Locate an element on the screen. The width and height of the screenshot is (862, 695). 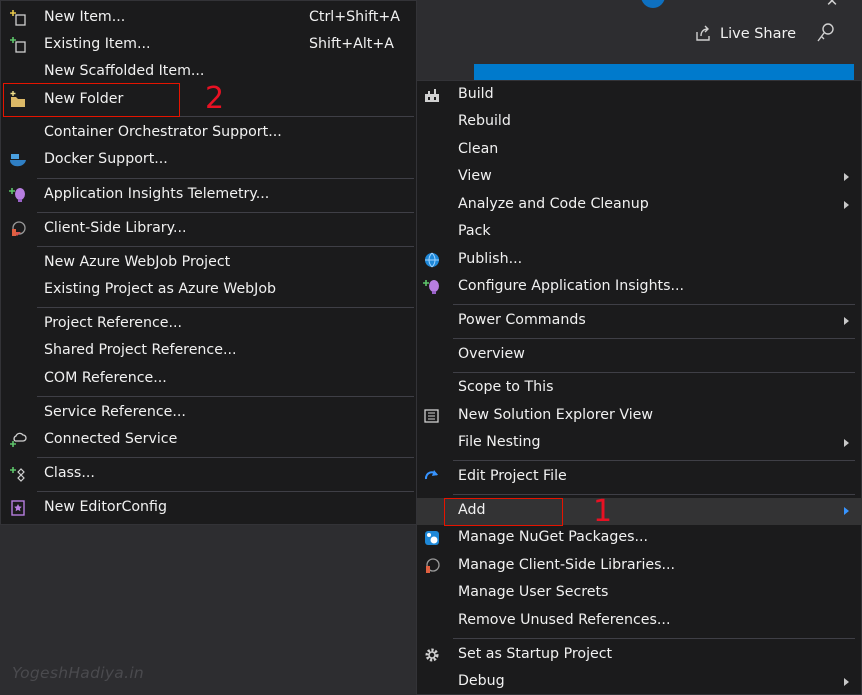
solution-explorer-view-icon is located at coordinates (431, 416).